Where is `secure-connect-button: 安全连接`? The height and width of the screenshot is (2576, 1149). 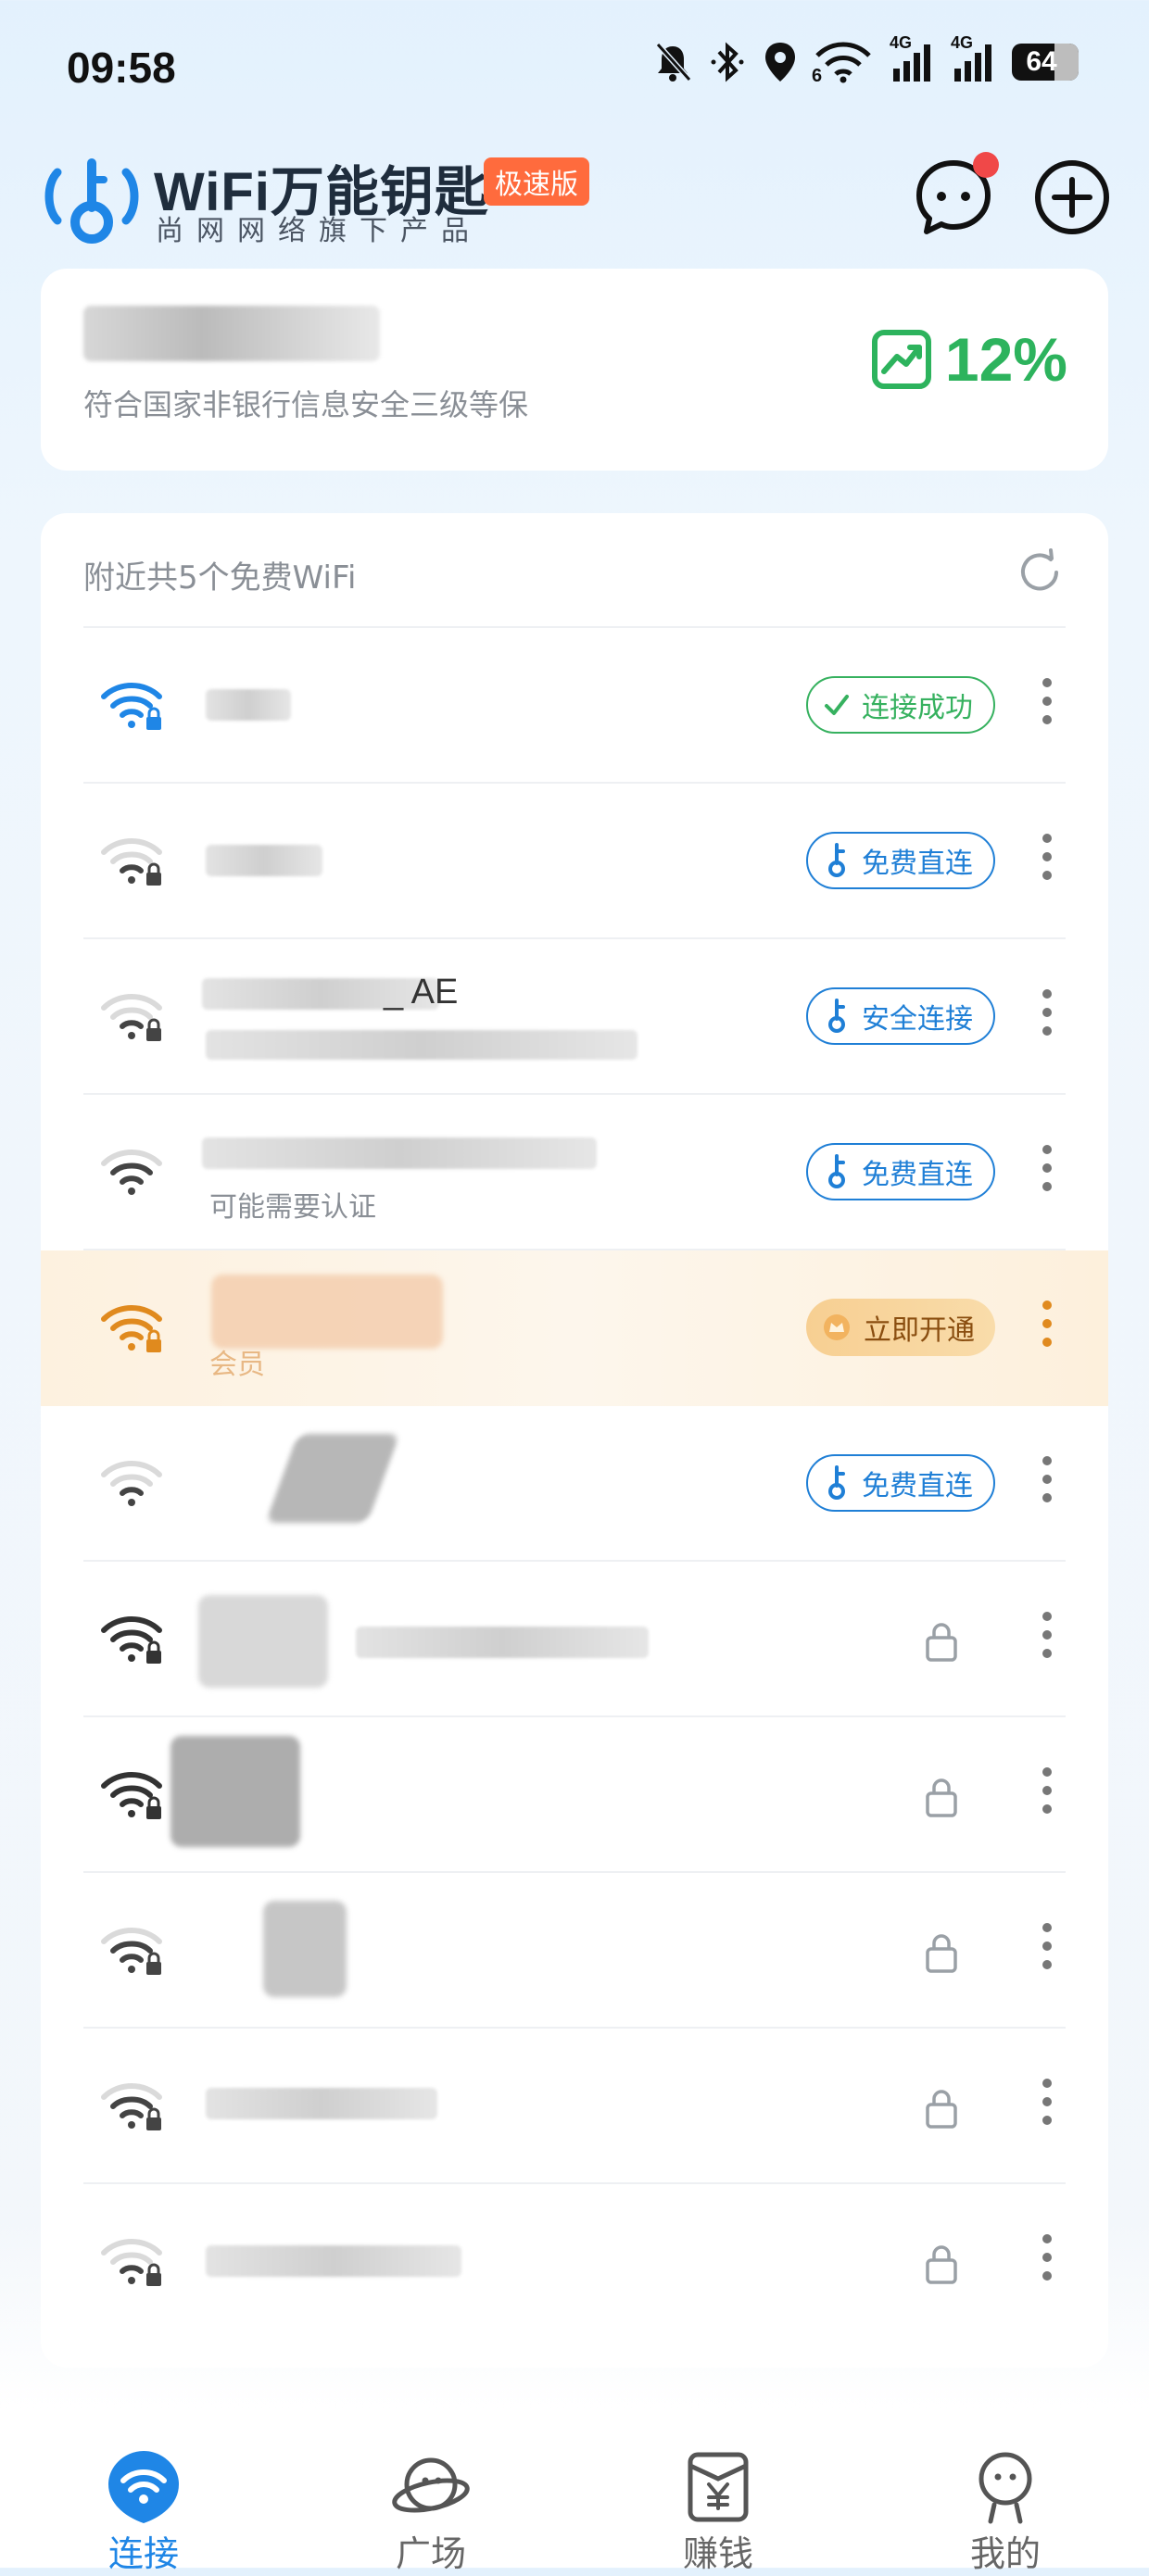 secure-connect-button: 安全连接 is located at coordinates (900, 1016).